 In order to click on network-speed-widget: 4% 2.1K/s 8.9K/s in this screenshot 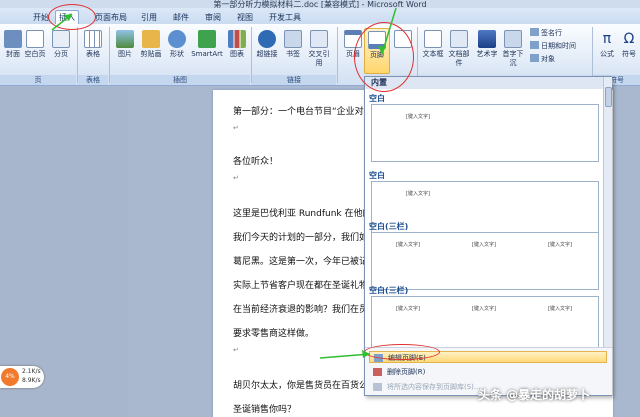, I will do `click(22, 377)`.